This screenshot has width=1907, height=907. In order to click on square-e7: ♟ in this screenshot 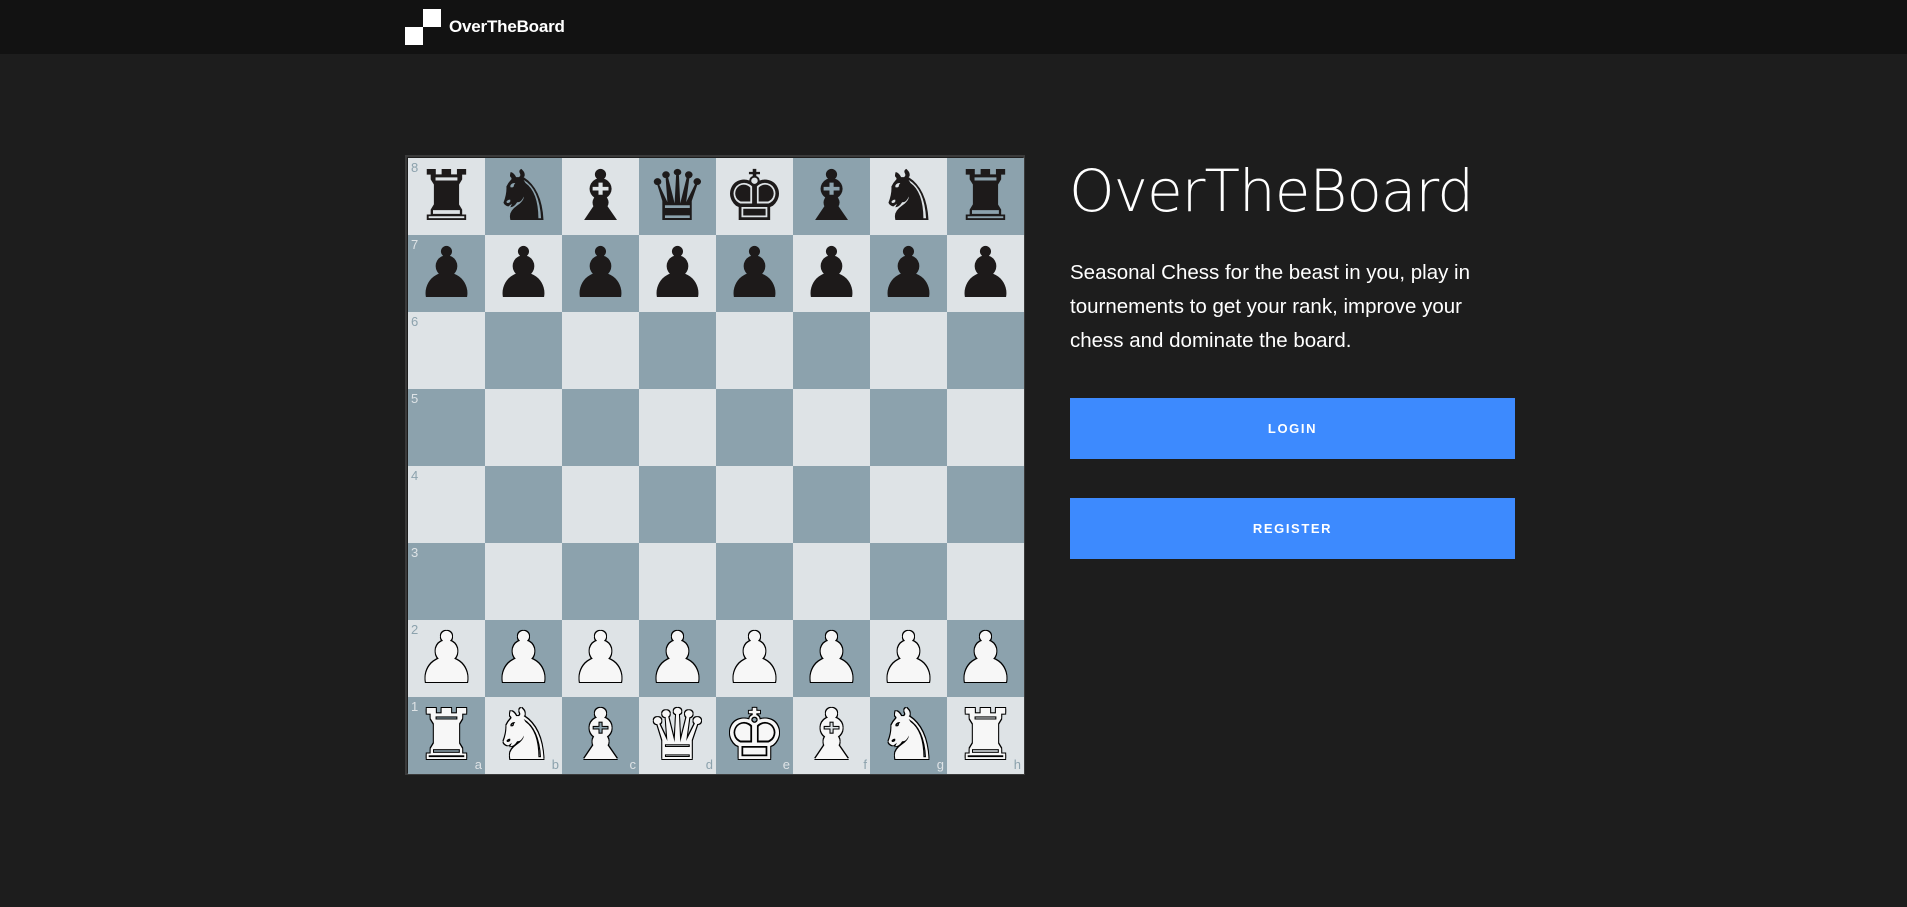, I will do `click(754, 273)`.